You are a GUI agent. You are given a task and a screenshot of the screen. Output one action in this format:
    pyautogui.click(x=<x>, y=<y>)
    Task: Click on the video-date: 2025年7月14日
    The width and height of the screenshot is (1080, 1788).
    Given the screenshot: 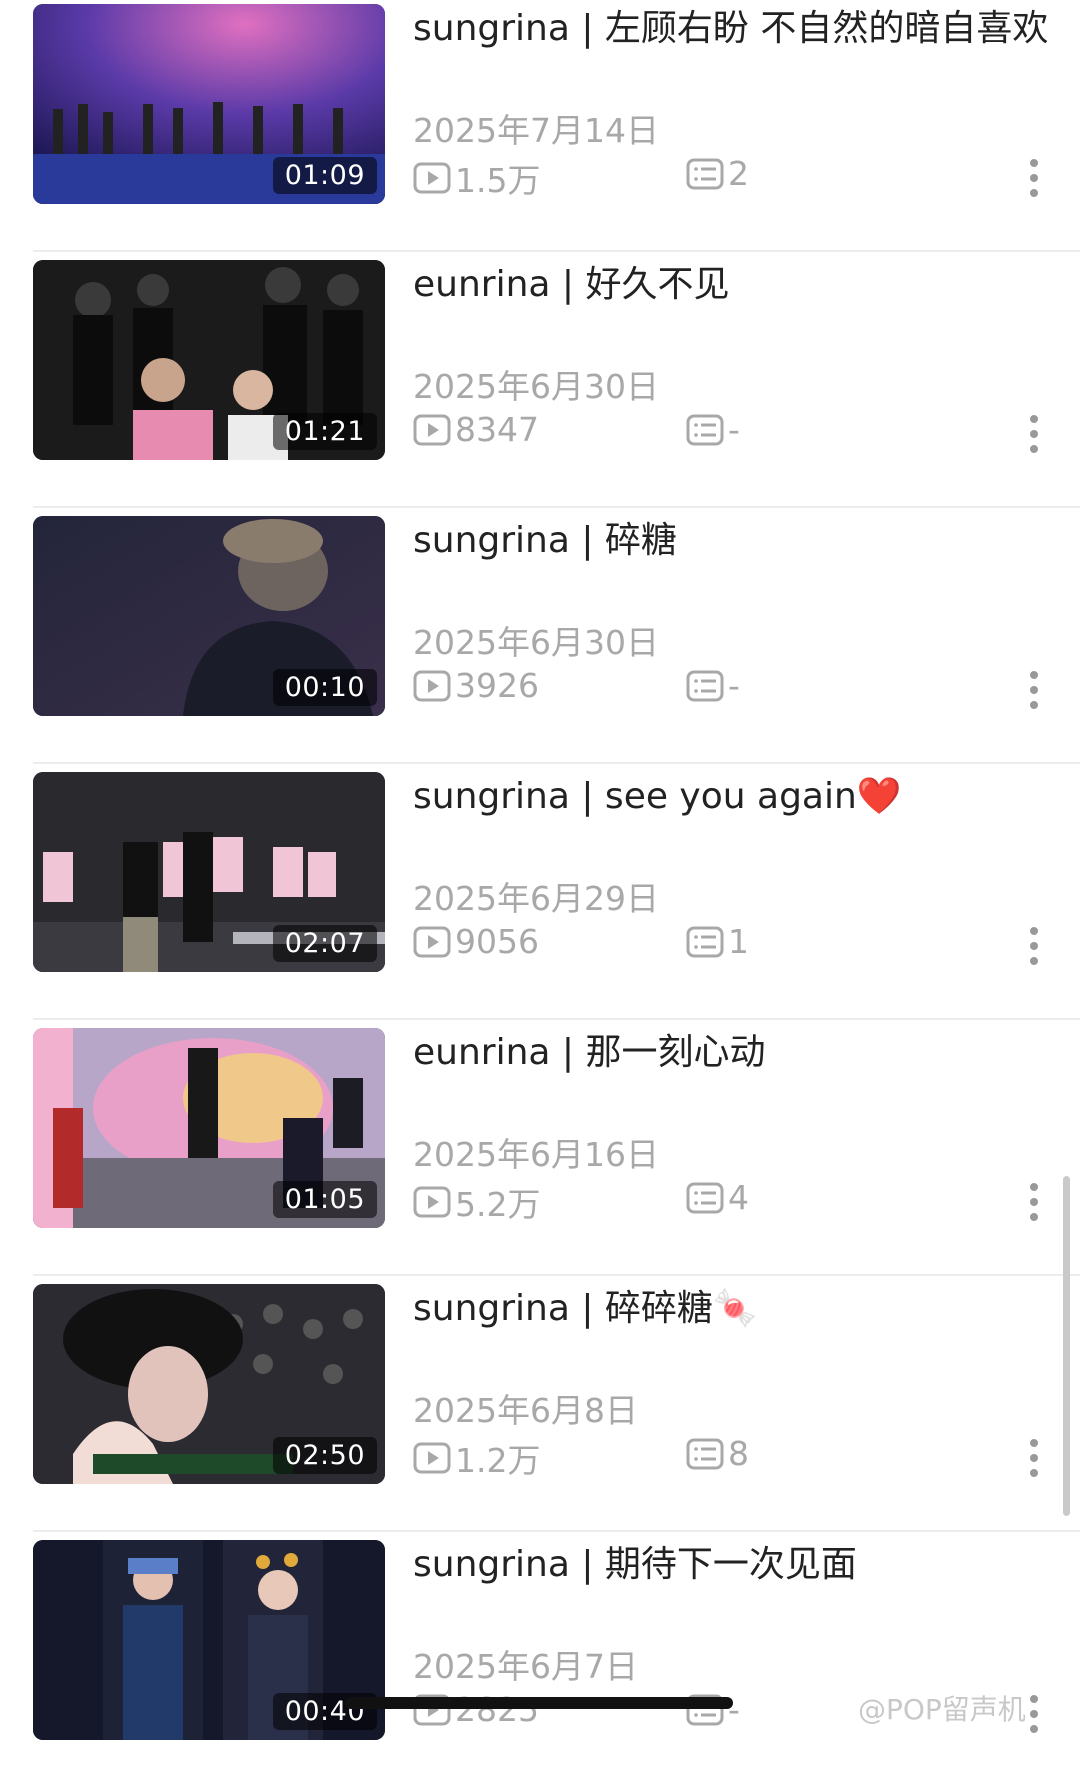 What is the action you would take?
    pyautogui.click(x=536, y=130)
    